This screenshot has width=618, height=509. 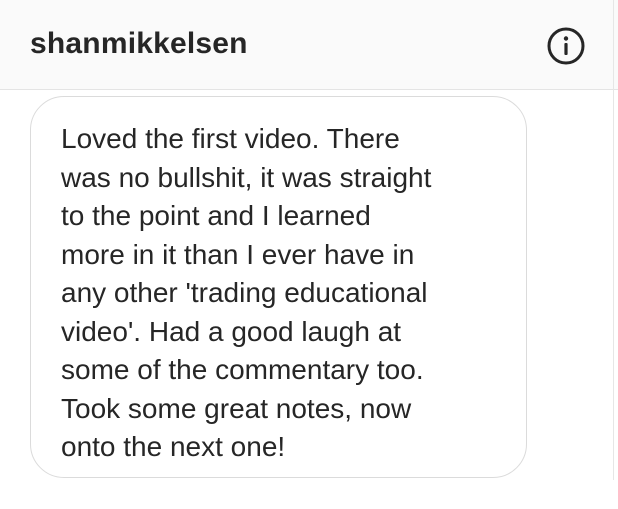 I want to click on panel-divider, so click(x=613, y=240).